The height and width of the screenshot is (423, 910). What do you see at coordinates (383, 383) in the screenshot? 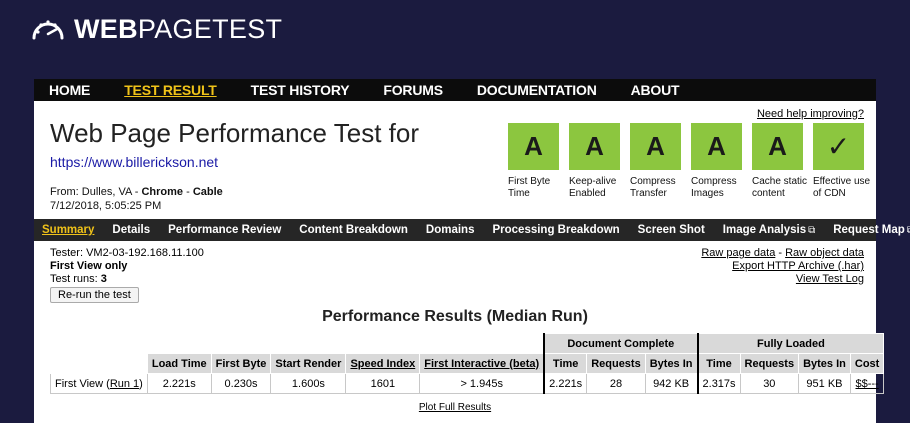
I see `cell-speed-index: 1601` at bounding box center [383, 383].